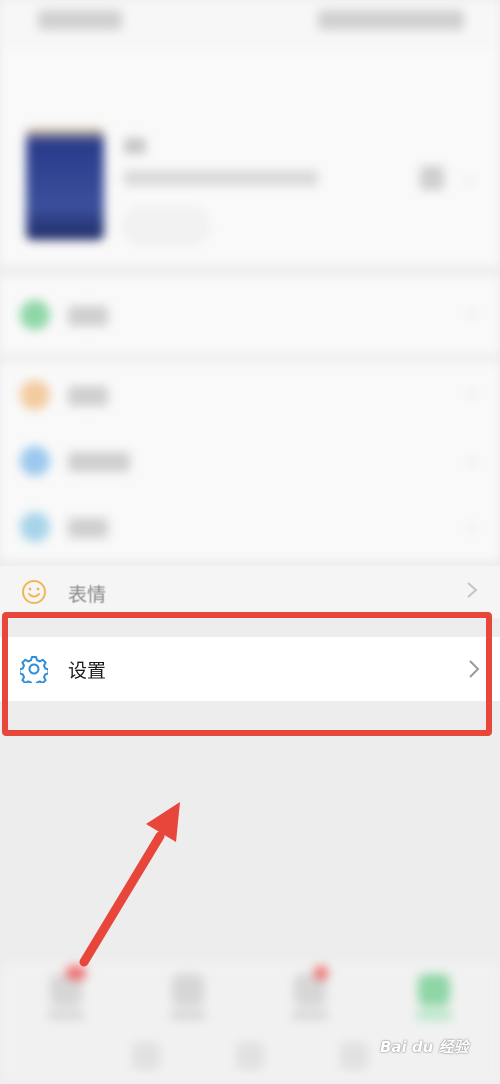 This screenshot has height=1084, width=500. What do you see at coordinates (80, 20) in the screenshot?
I see `status-bar-left` at bounding box center [80, 20].